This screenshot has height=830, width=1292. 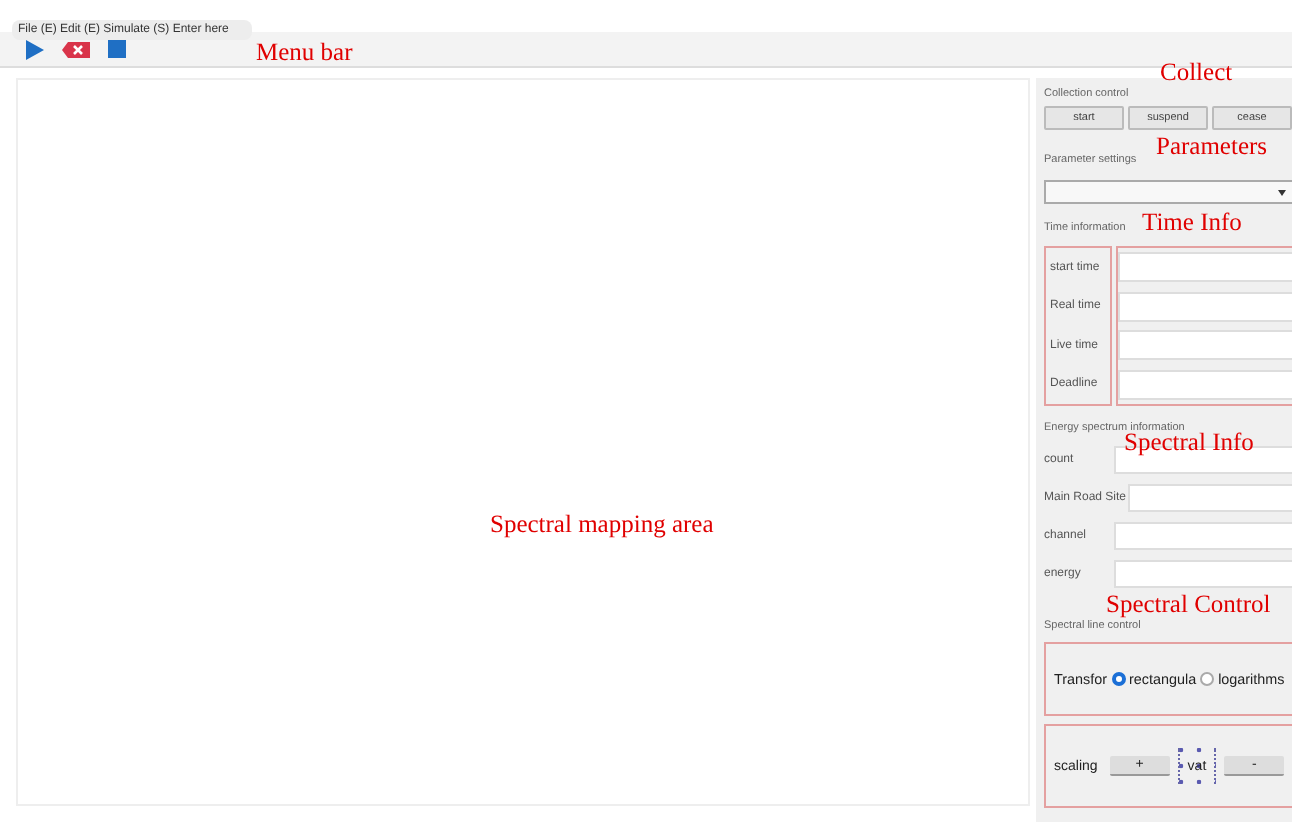 What do you see at coordinates (1282, 192) in the screenshot?
I see `dropdown-arrow-icon` at bounding box center [1282, 192].